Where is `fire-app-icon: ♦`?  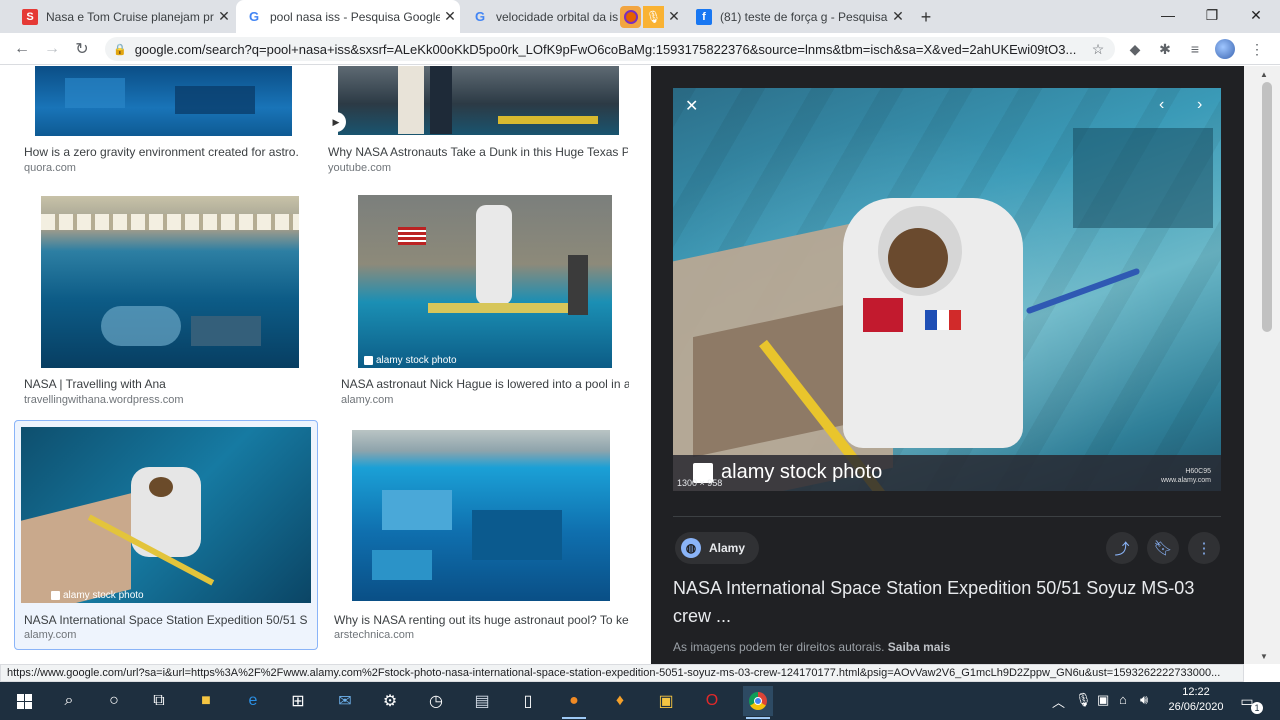
fire-app-icon: ♦ is located at coordinates (620, 701).